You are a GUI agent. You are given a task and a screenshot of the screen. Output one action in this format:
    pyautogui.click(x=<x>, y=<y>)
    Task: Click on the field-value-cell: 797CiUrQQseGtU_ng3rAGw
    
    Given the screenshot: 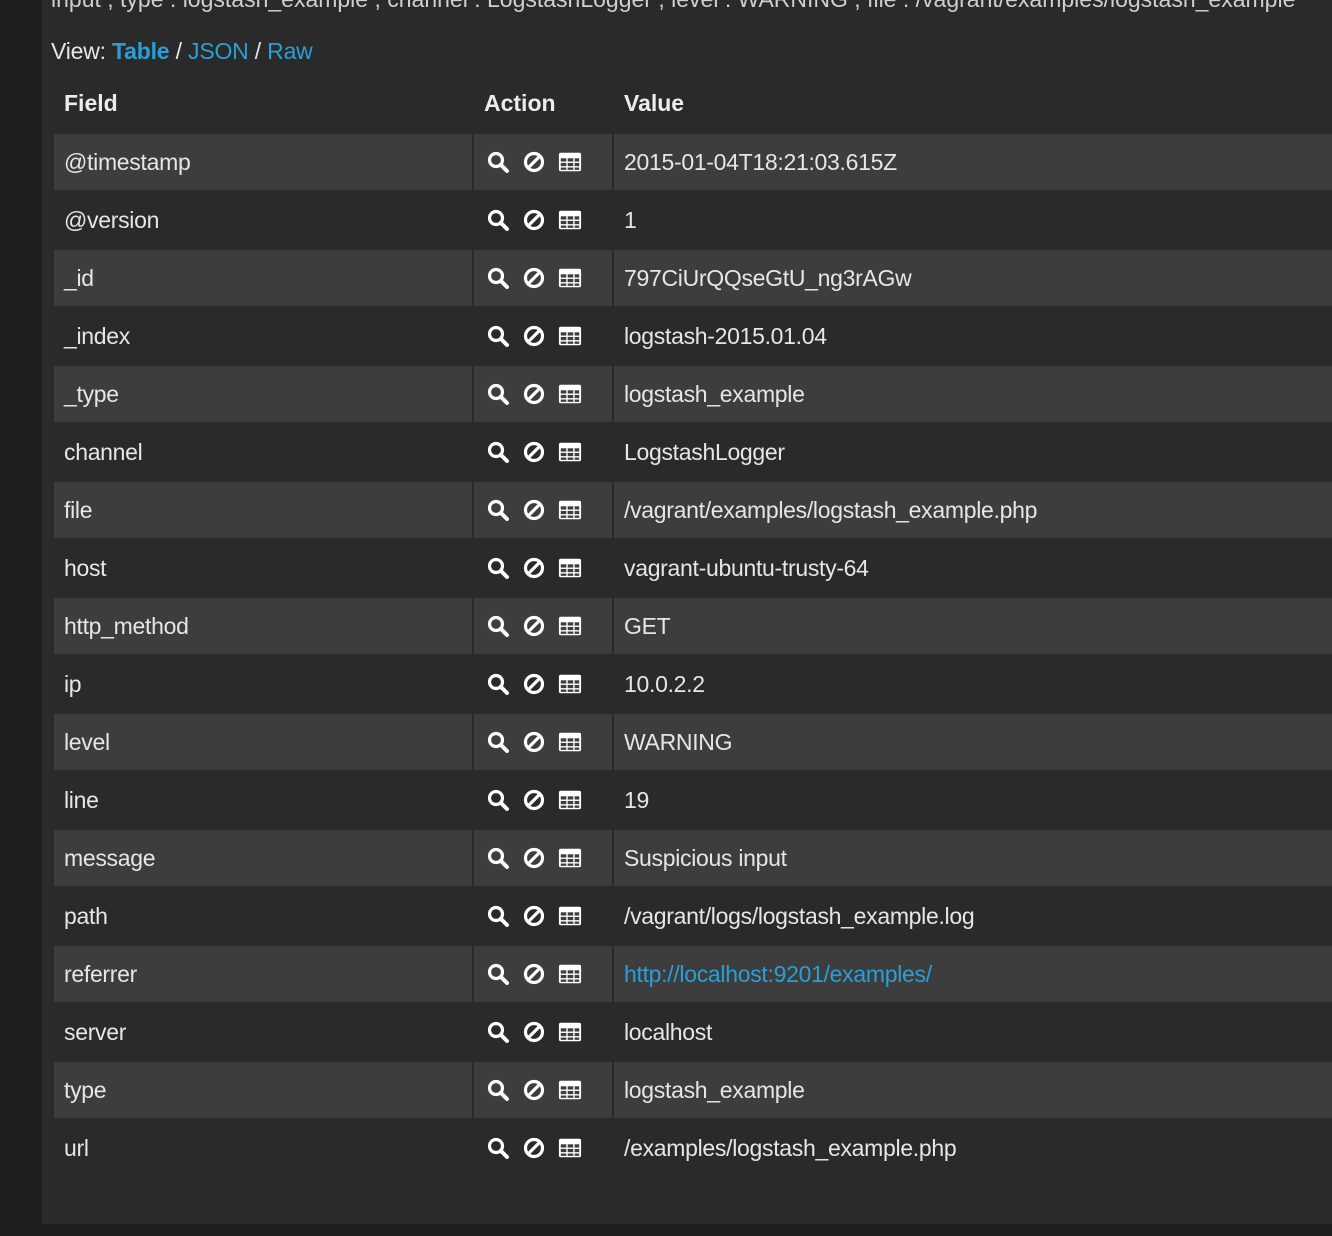 What is the action you would take?
    pyautogui.click(x=973, y=278)
    